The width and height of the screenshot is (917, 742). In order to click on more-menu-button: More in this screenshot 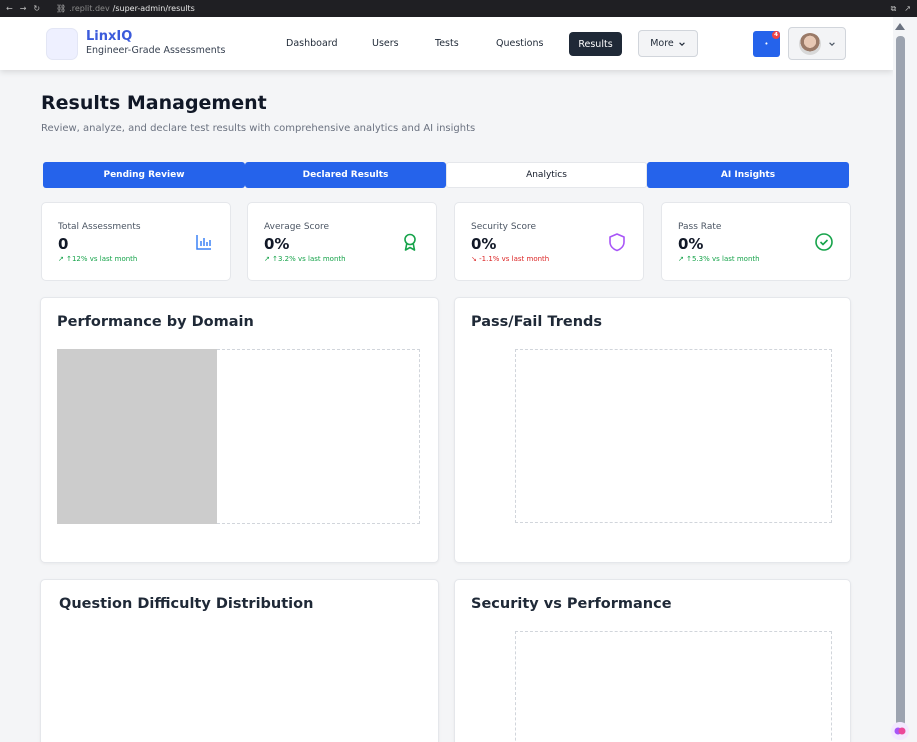, I will do `click(668, 43)`.